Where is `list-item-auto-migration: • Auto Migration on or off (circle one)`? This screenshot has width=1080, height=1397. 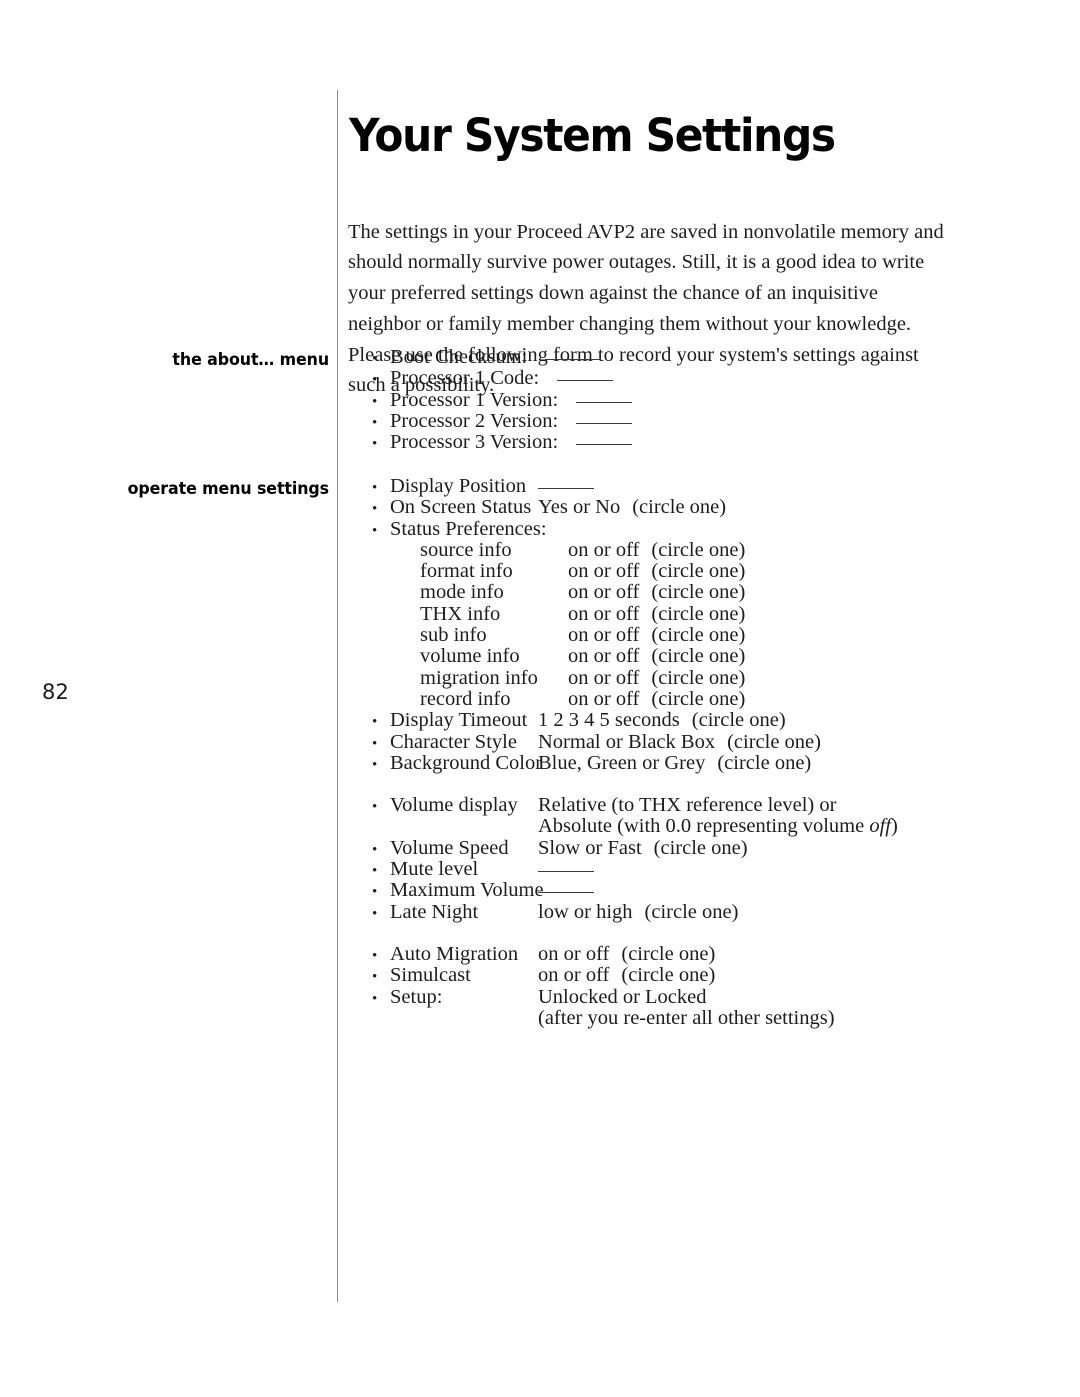 list-item-auto-migration: • Auto Migration on or off (circle one) is located at coordinates (635, 954).